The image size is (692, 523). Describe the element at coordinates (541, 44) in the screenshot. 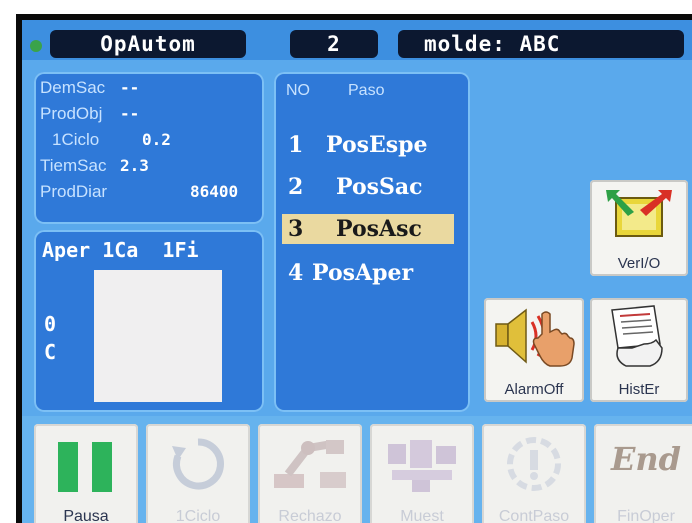

I see `mold-display: molde: ABC` at that location.